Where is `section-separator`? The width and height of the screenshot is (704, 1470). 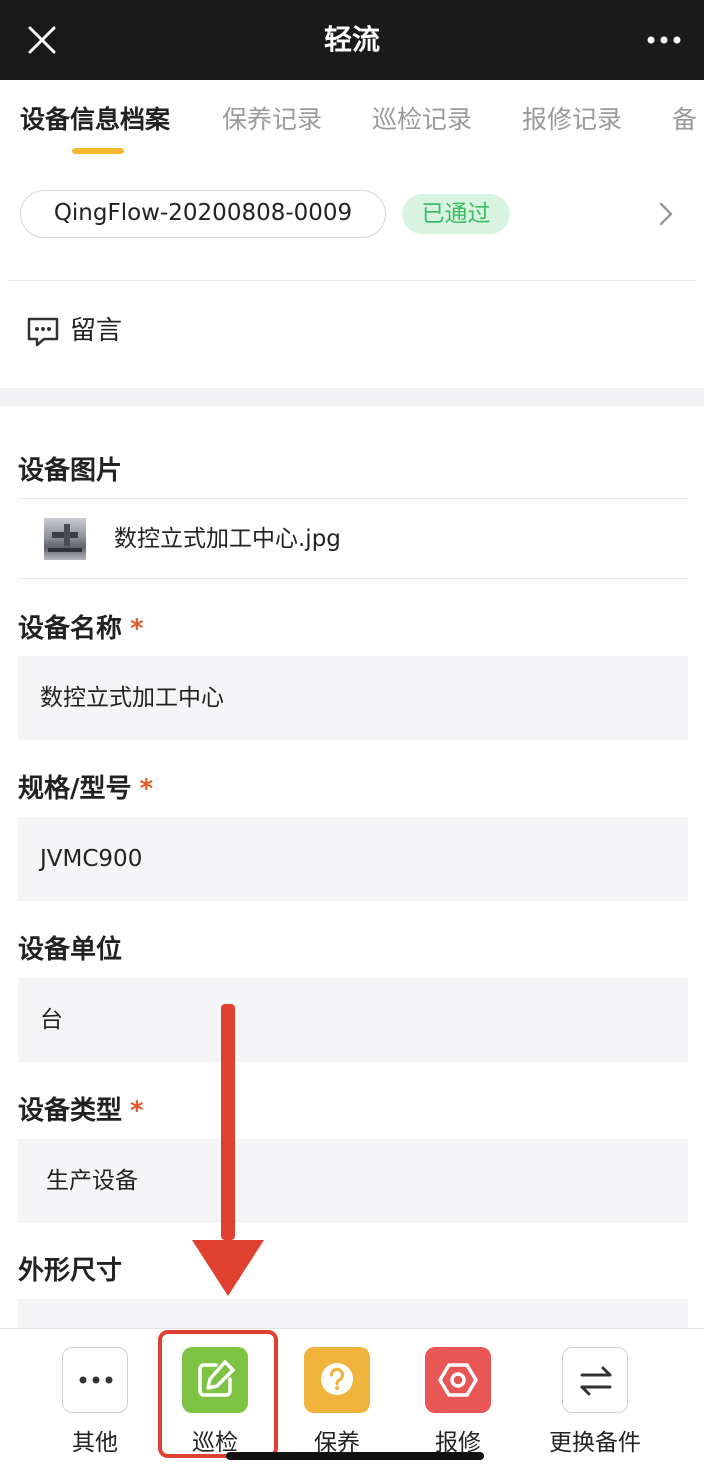
section-separator is located at coordinates (352, 397).